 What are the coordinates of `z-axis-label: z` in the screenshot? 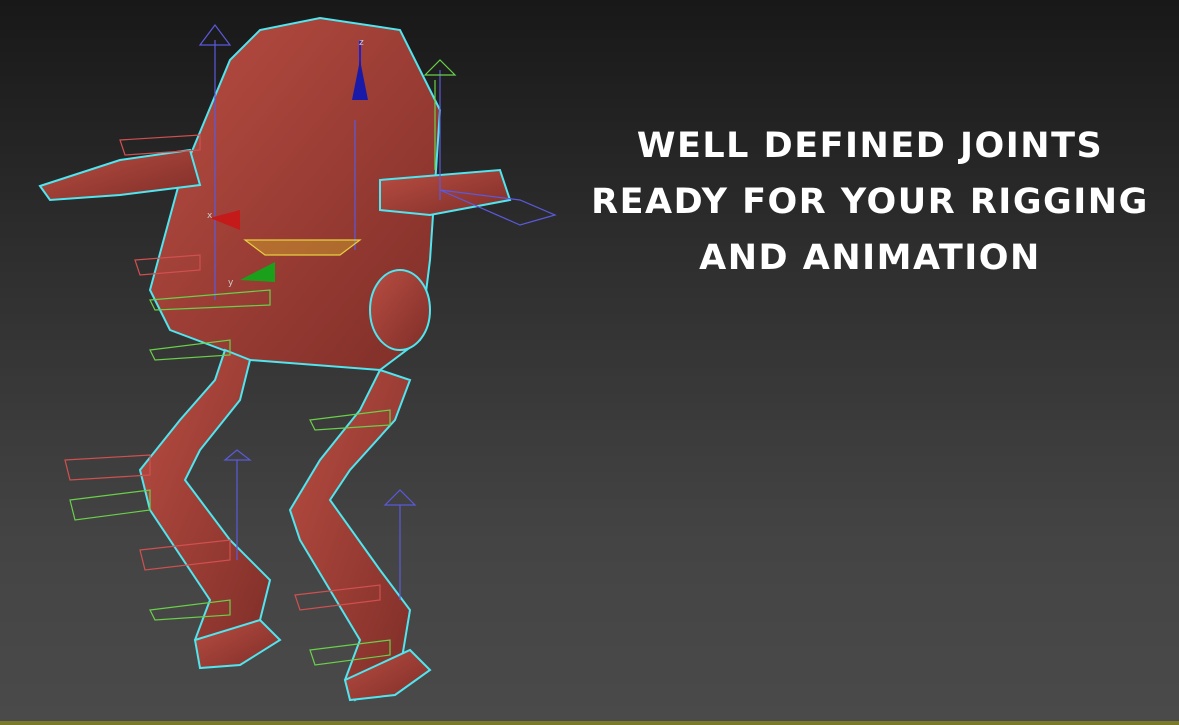 It's located at (361, 43).